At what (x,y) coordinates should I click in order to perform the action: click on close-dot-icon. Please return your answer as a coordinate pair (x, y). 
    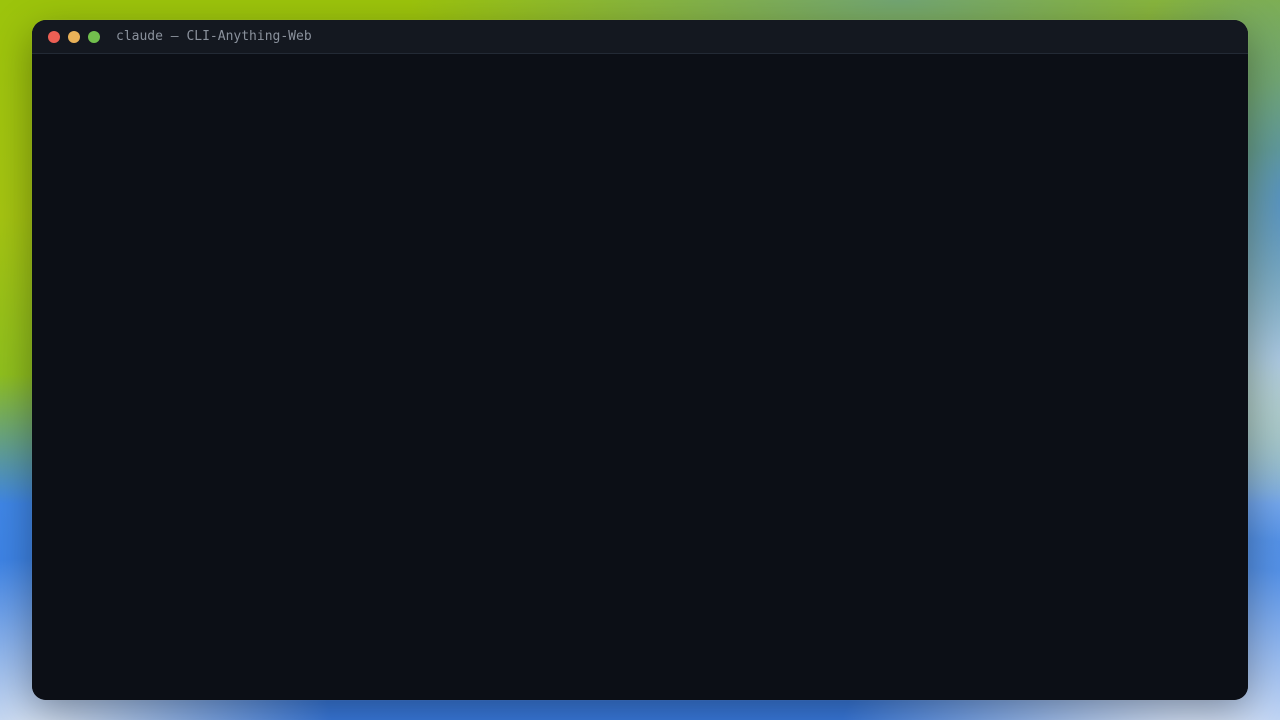
    Looking at the image, I should click on (54, 37).